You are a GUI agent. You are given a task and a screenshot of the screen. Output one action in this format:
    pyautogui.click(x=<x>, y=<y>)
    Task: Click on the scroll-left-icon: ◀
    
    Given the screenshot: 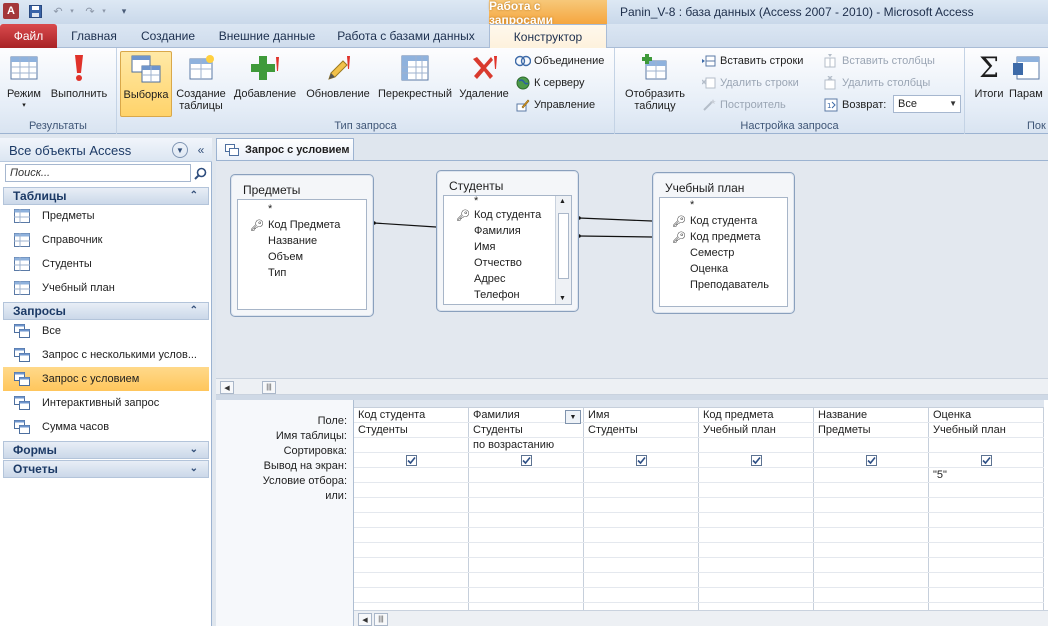 What is the action you would take?
    pyautogui.click(x=227, y=387)
    